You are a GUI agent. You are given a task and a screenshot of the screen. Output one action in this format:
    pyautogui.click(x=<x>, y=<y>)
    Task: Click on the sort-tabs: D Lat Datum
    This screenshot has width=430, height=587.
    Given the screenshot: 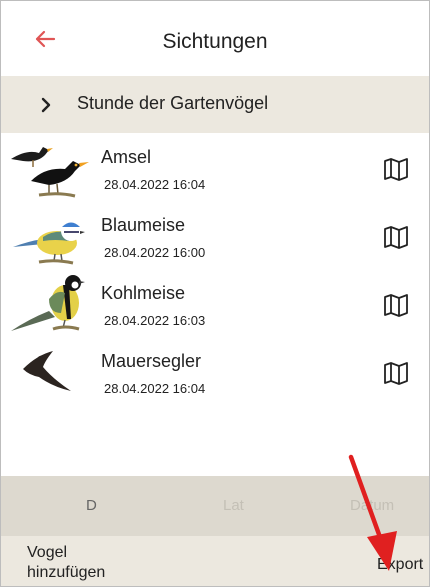 What is the action you would take?
    pyautogui.click(x=215, y=506)
    